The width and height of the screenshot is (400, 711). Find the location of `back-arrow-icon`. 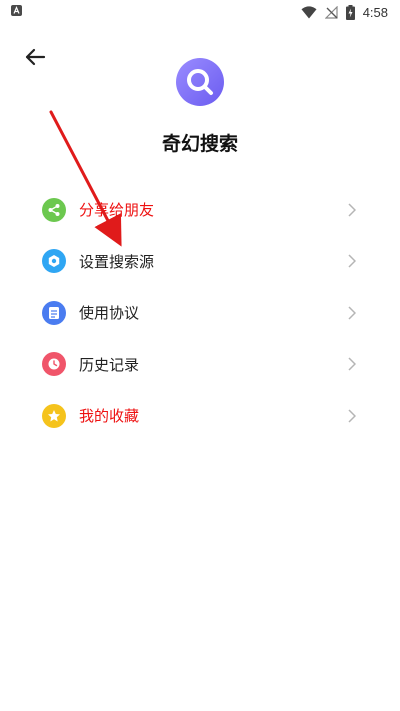

back-arrow-icon is located at coordinates (35, 57).